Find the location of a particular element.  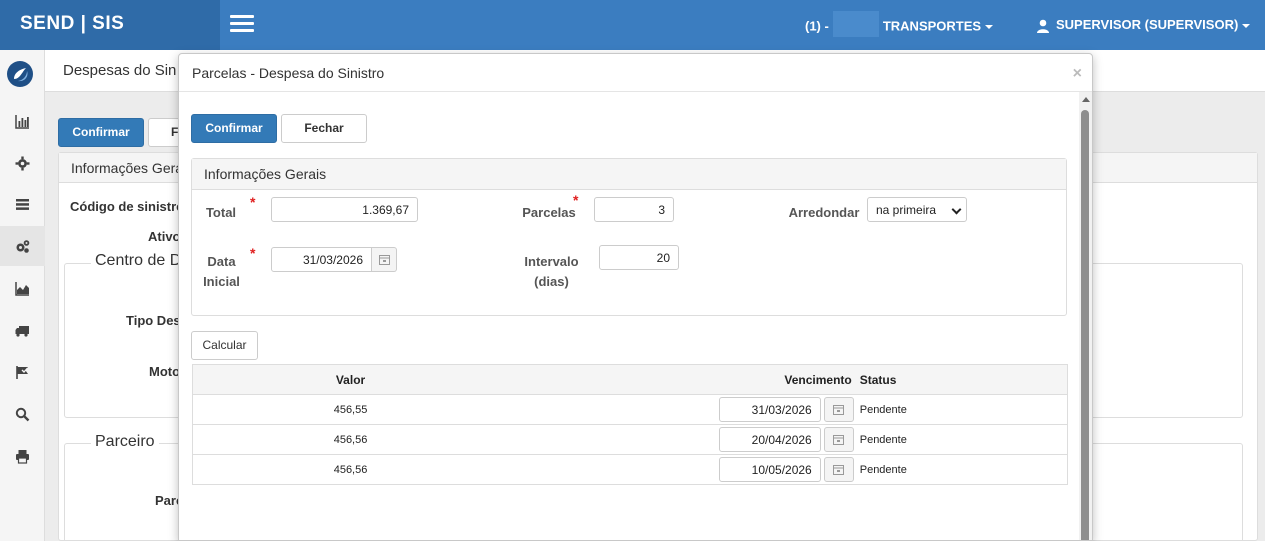

truck-icon is located at coordinates (22, 331).